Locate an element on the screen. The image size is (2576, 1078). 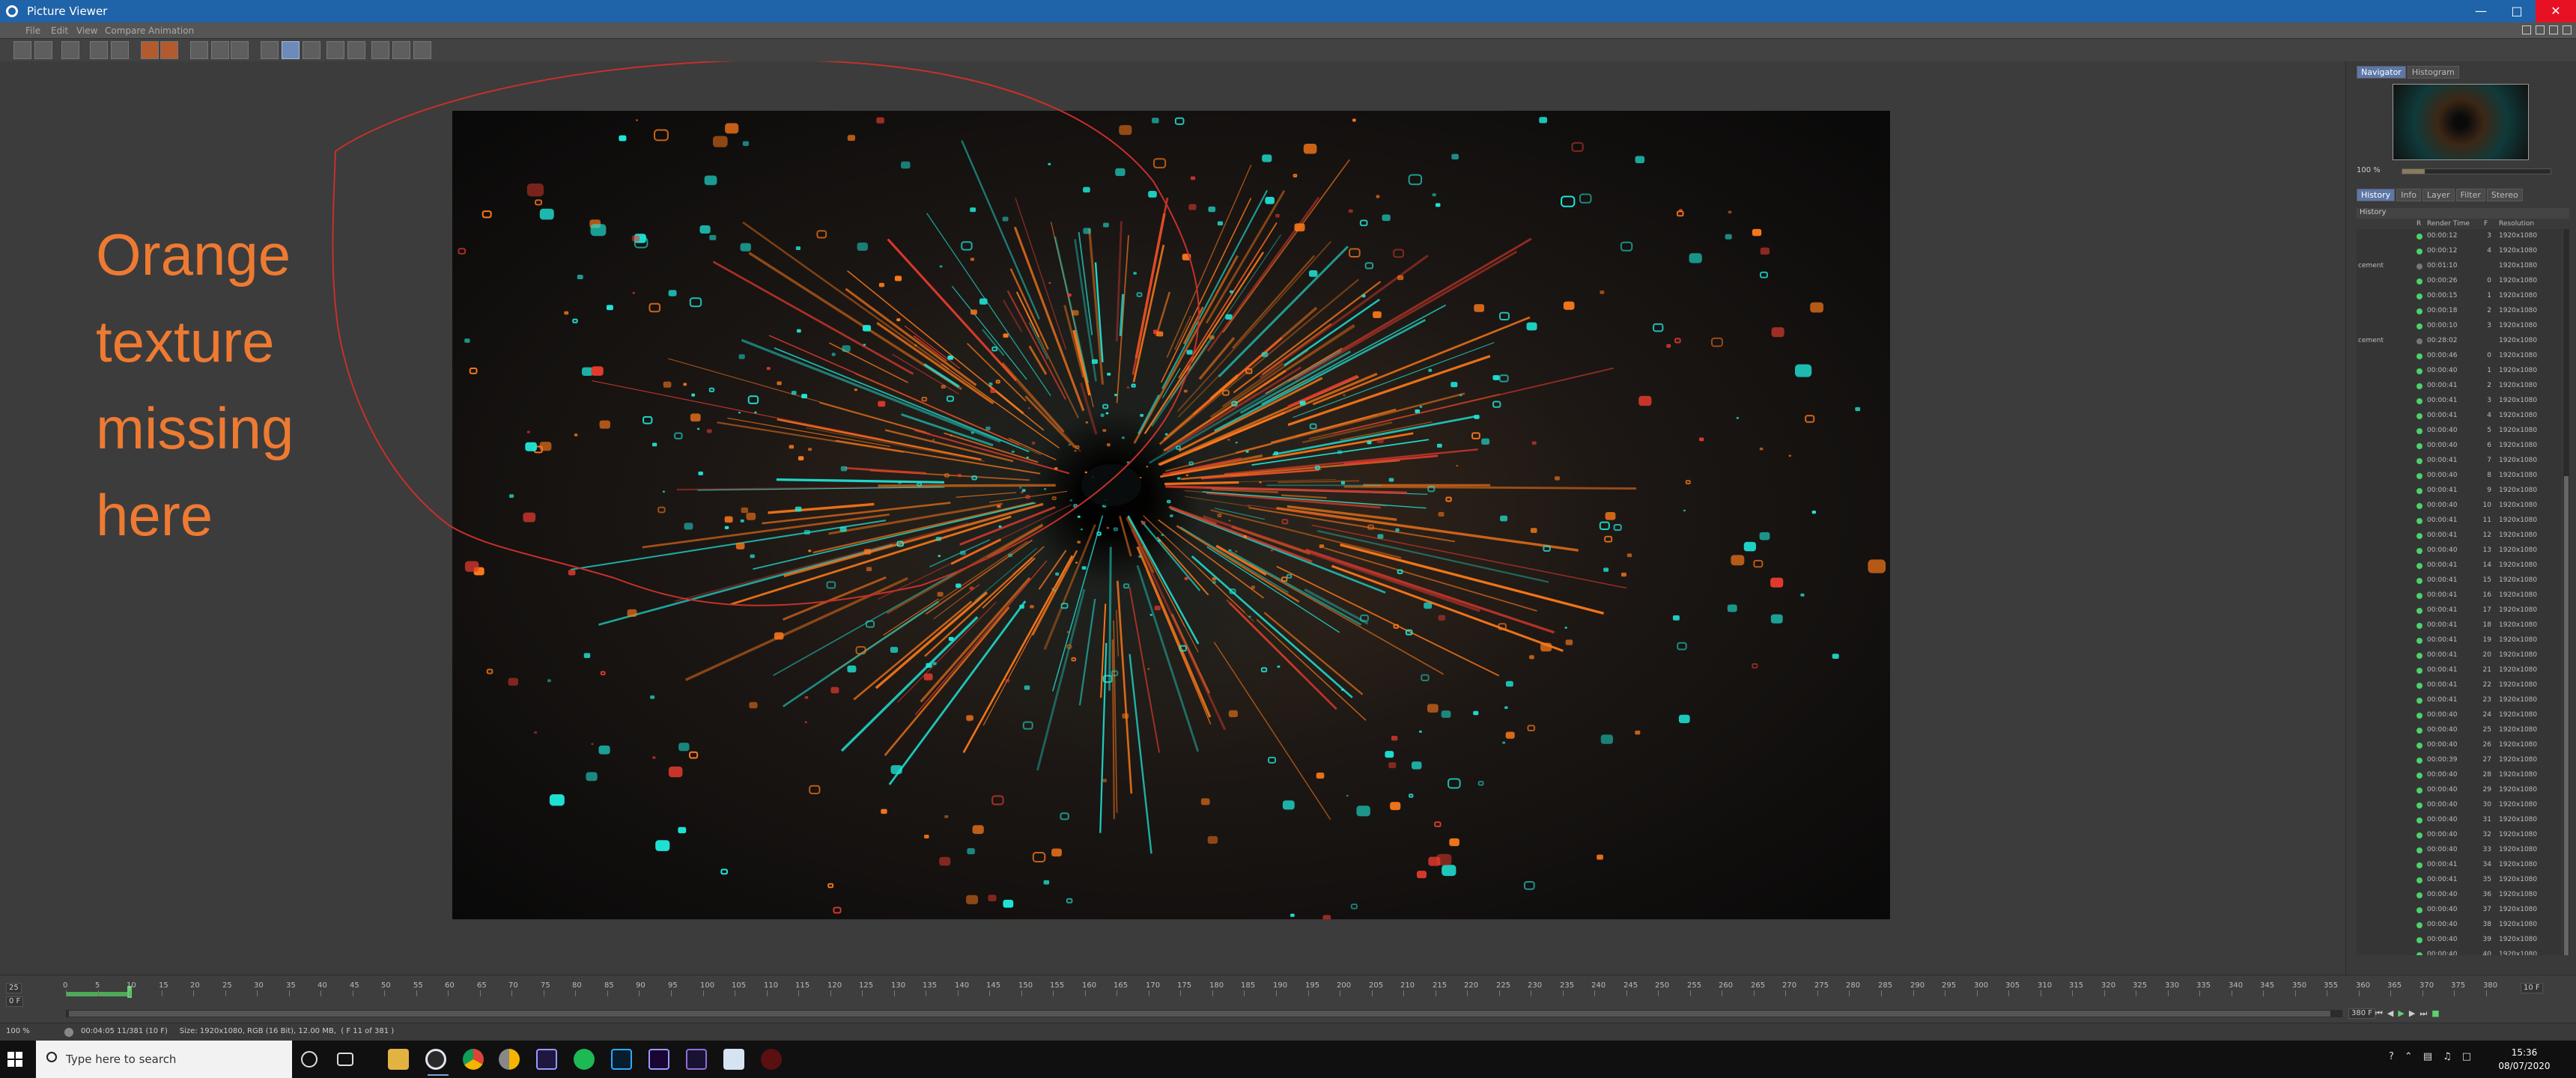
timeline-scrollbar is located at coordinates (1204, 1013).